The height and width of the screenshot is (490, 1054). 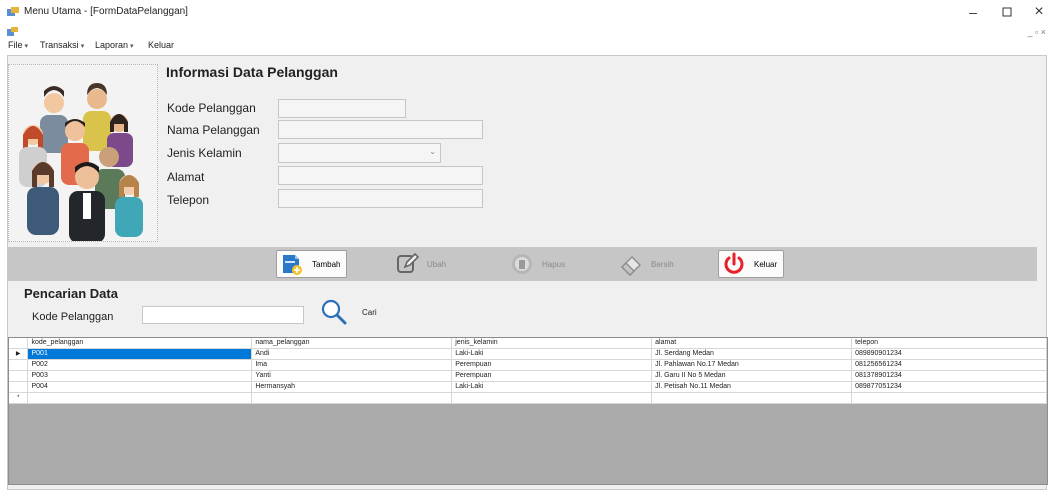 What do you see at coordinates (662, 264) in the screenshot?
I see `bersih-label: Bersih` at bounding box center [662, 264].